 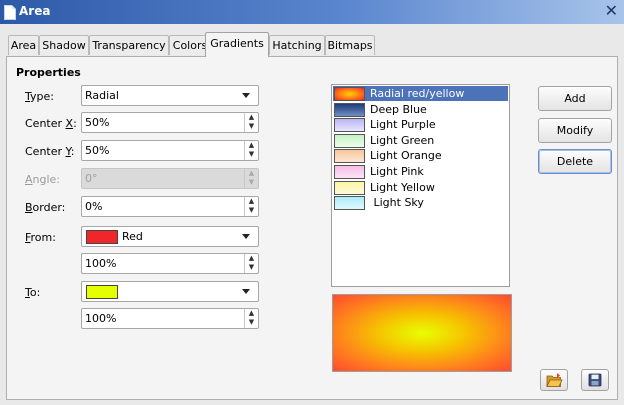 I want to click on gradient-name: Light Purple, so click(x=403, y=125).